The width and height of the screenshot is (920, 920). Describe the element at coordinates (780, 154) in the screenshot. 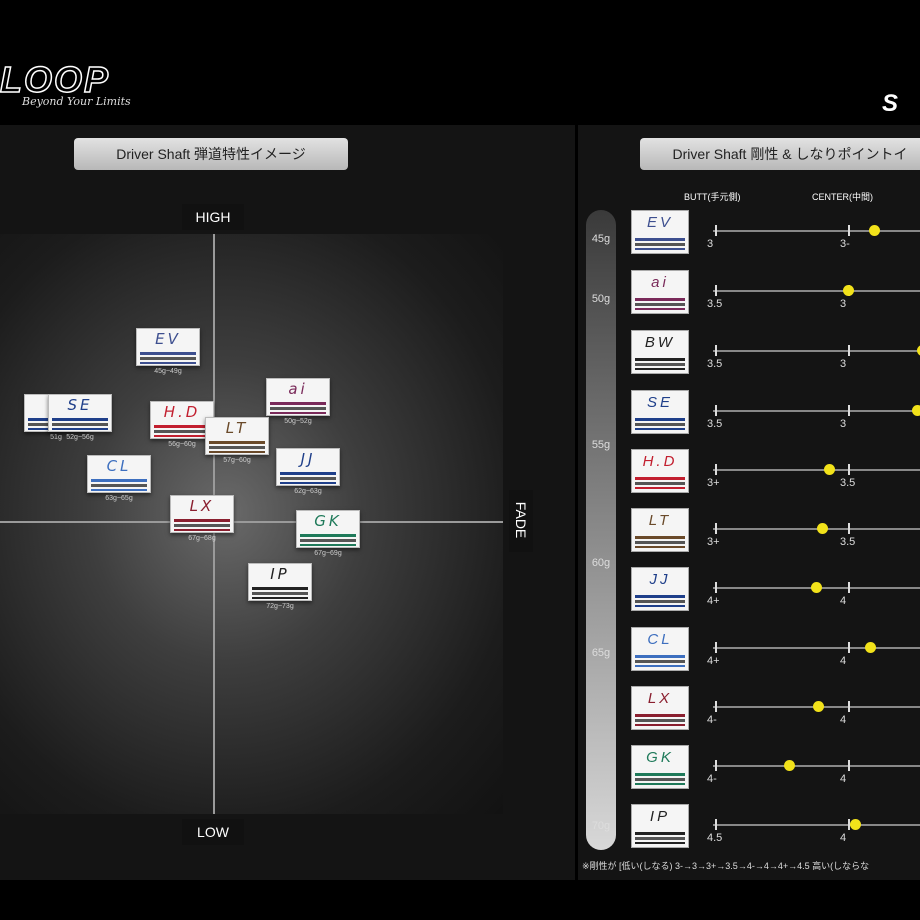

I see `stiffness-title: Driver Shaft 剛性 & しなりポイントイ` at that location.